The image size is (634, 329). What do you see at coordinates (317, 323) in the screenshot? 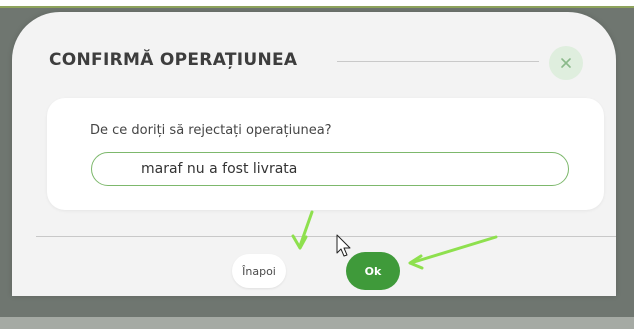
I see `backdrop-bottom-strip` at bounding box center [317, 323].